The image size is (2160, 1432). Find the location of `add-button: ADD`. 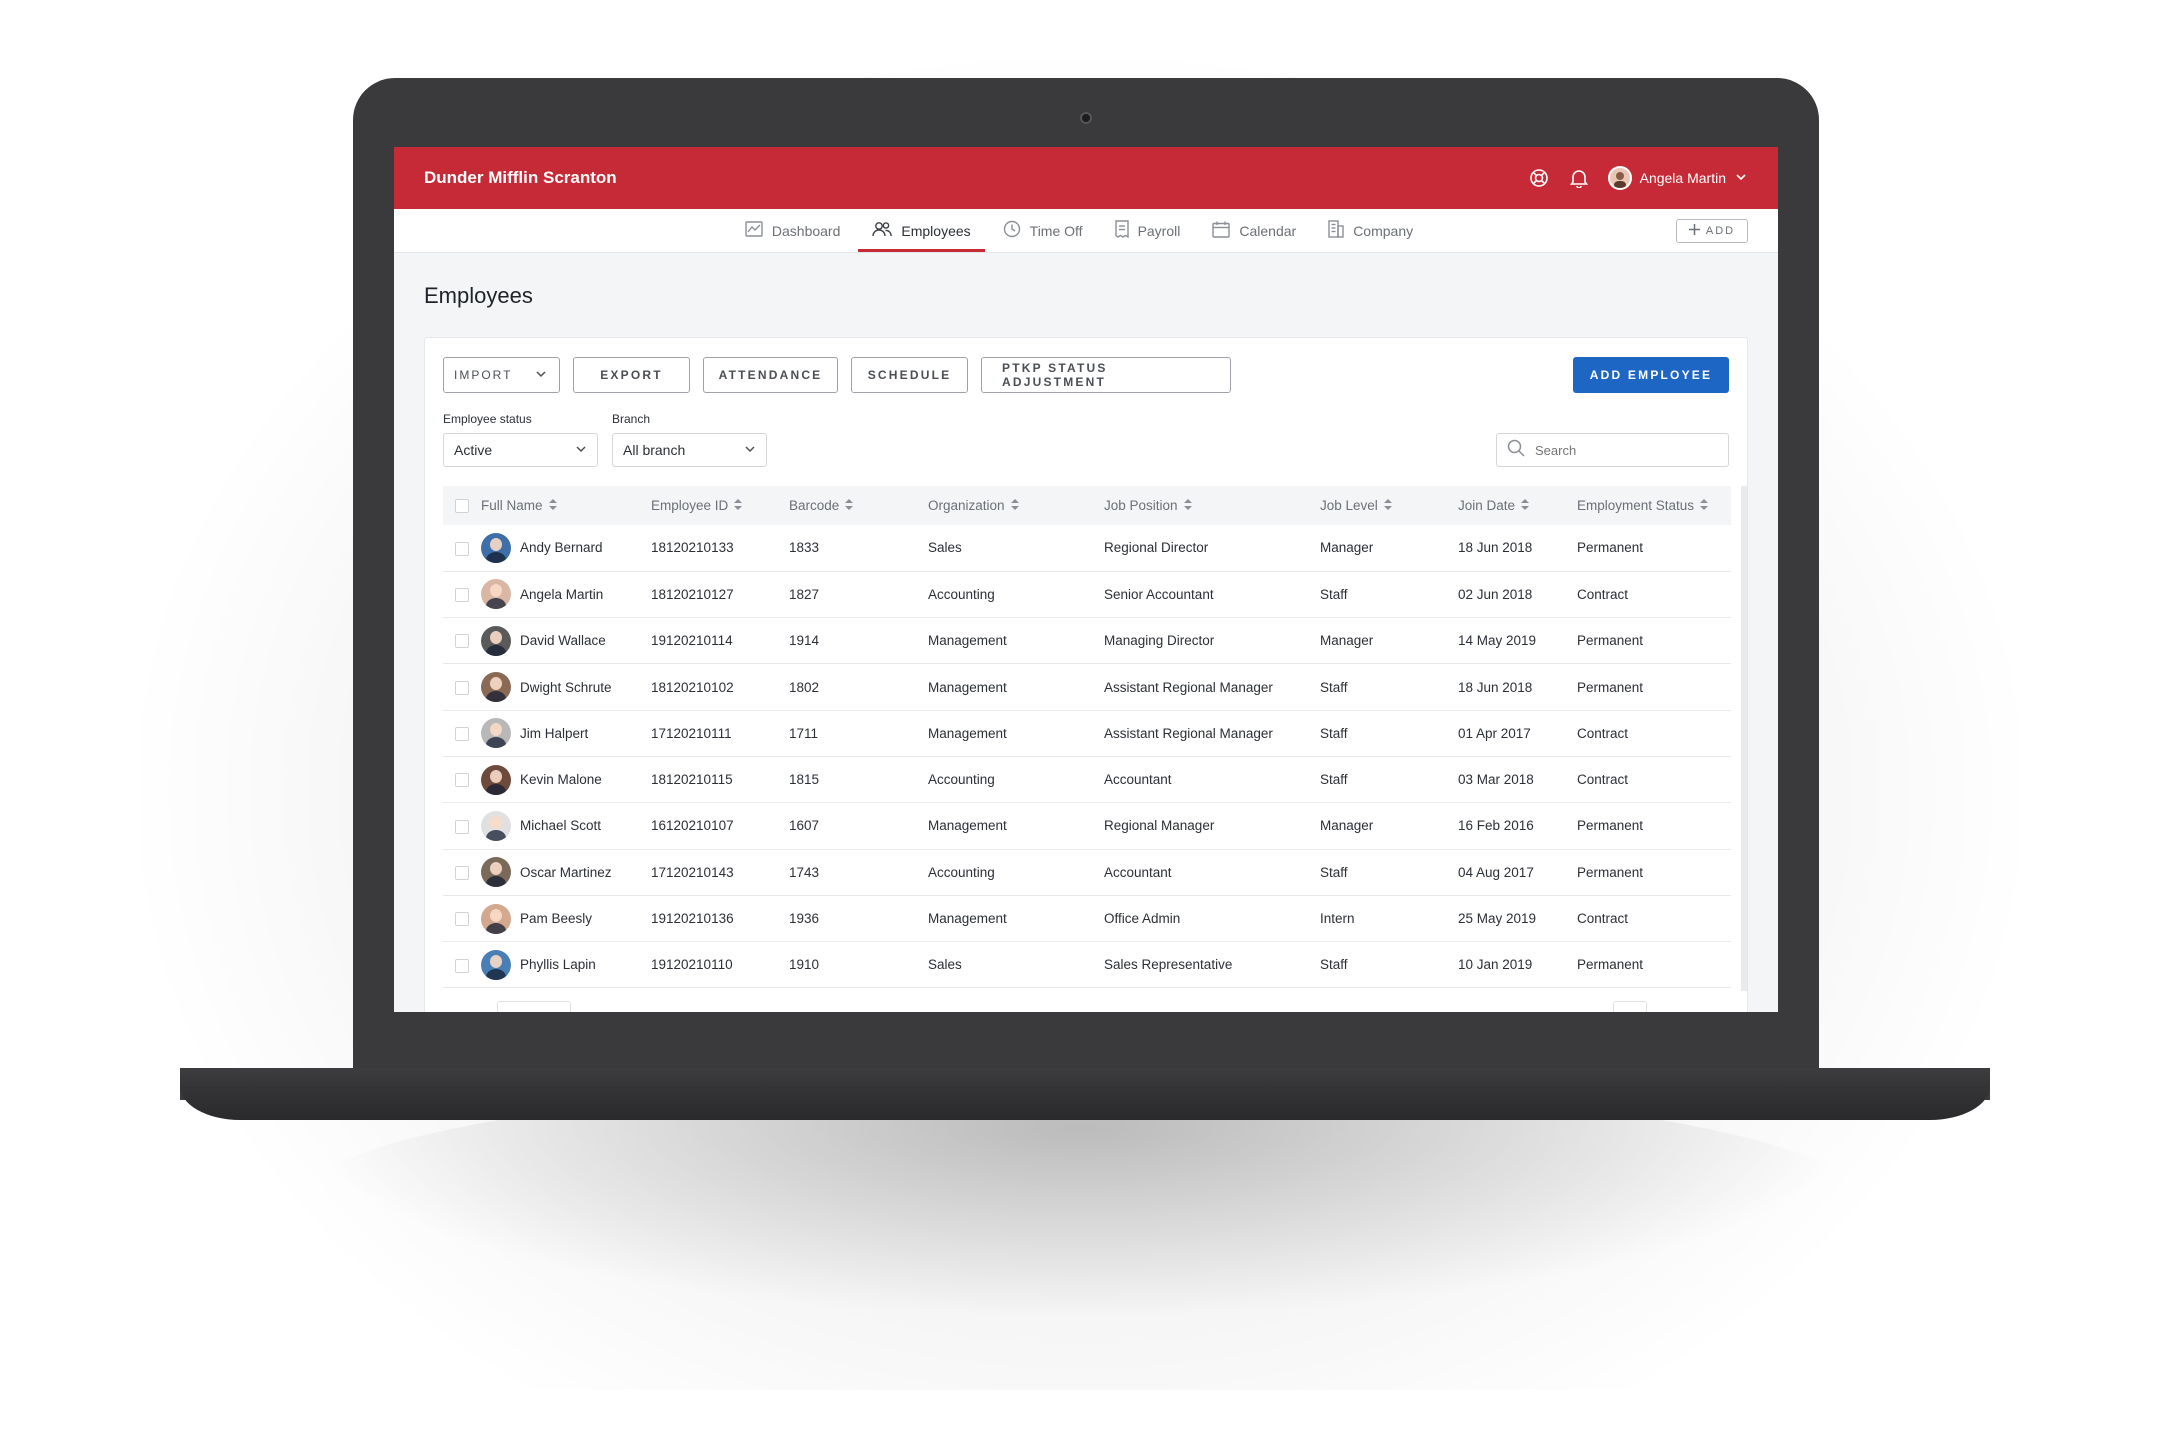

add-button: ADD is located at coordinates (1712, 231).